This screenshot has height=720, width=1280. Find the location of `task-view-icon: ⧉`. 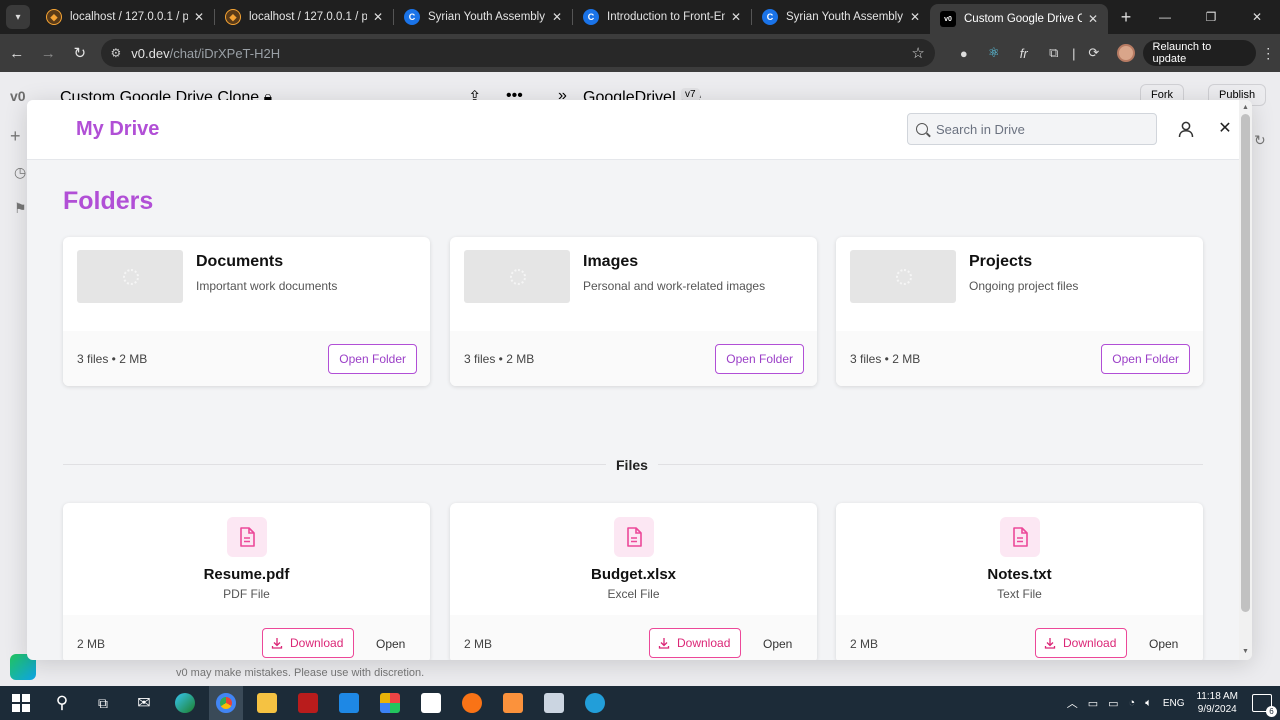

task-view-icon: ⧉ is located at coordinates (103, 703).